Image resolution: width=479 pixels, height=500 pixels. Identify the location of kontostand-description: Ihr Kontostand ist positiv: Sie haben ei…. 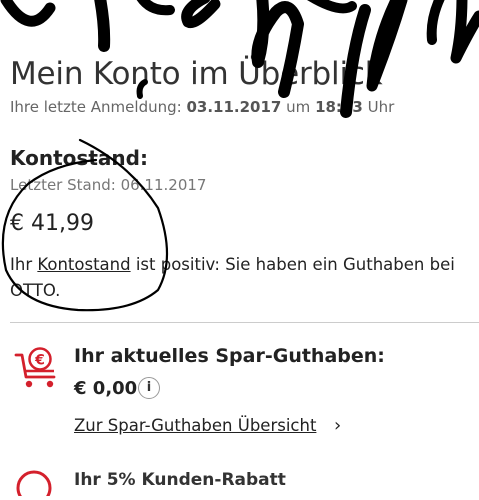
(244, 278).